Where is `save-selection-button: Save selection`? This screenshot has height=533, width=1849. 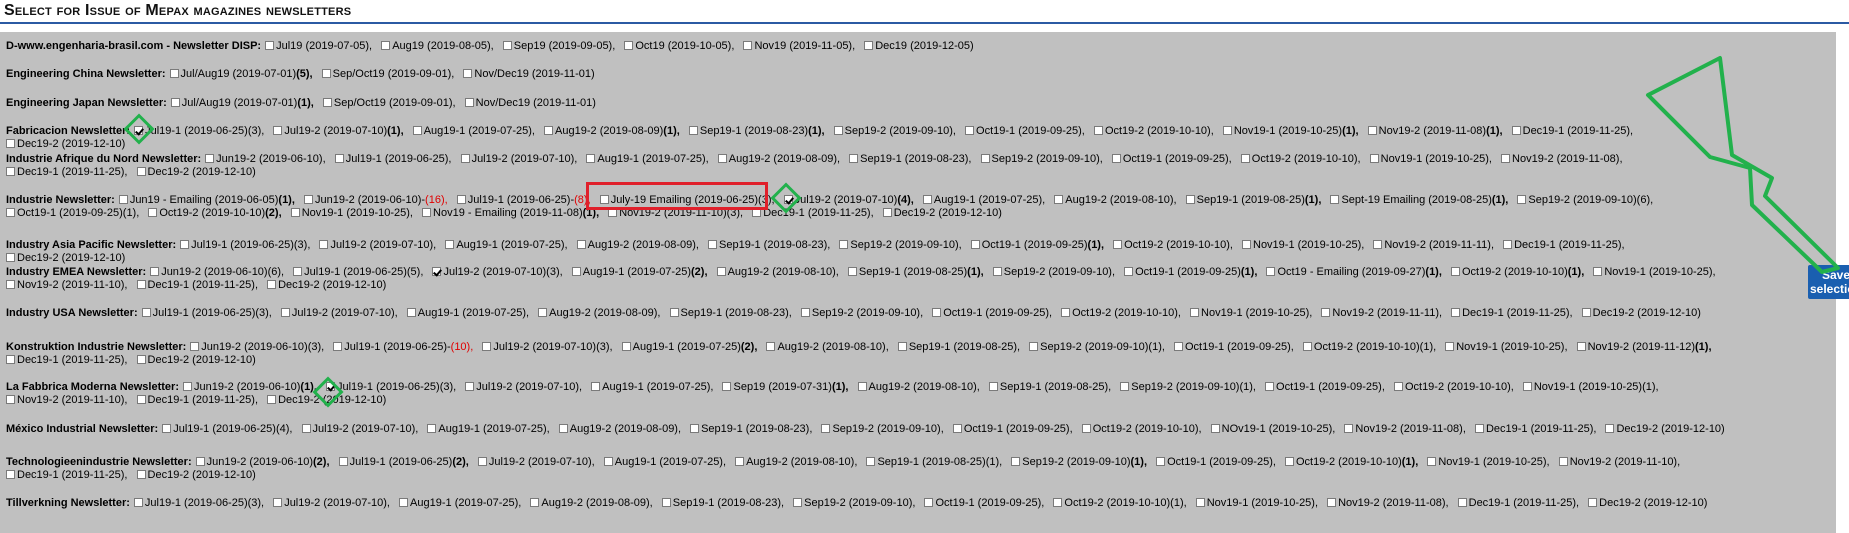
save-selection-button: Save selection is located at coordinates (1828, 282).